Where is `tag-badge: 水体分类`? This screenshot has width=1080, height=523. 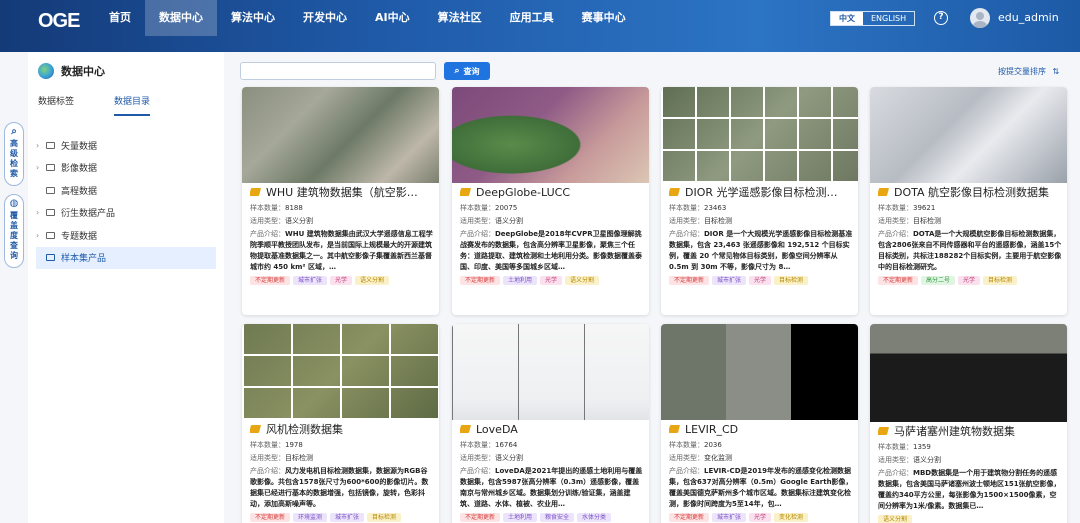 tag-badge: 水体分类 is located at coordinates (594, 517).